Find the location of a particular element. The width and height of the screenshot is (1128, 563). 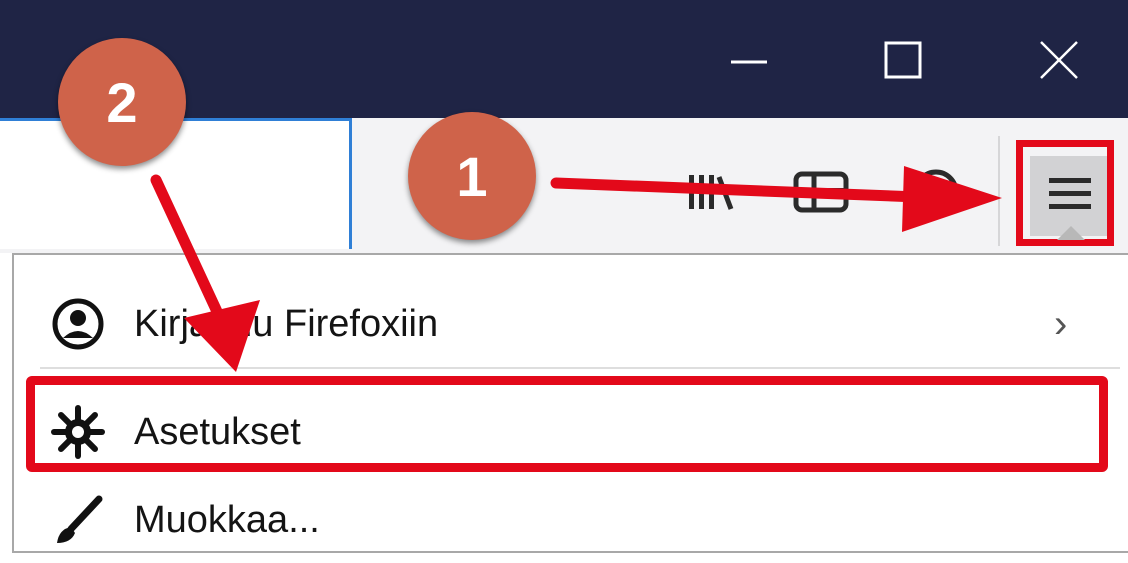

callout-number: 1 is located at coordinates (472, 176).